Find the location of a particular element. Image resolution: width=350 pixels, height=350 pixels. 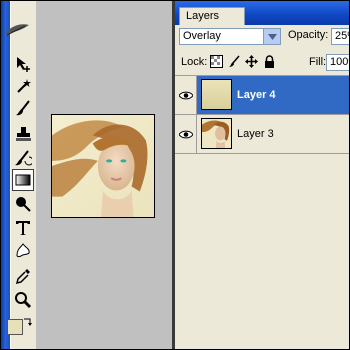

zoom-tool is located at coordinates (23, 300).